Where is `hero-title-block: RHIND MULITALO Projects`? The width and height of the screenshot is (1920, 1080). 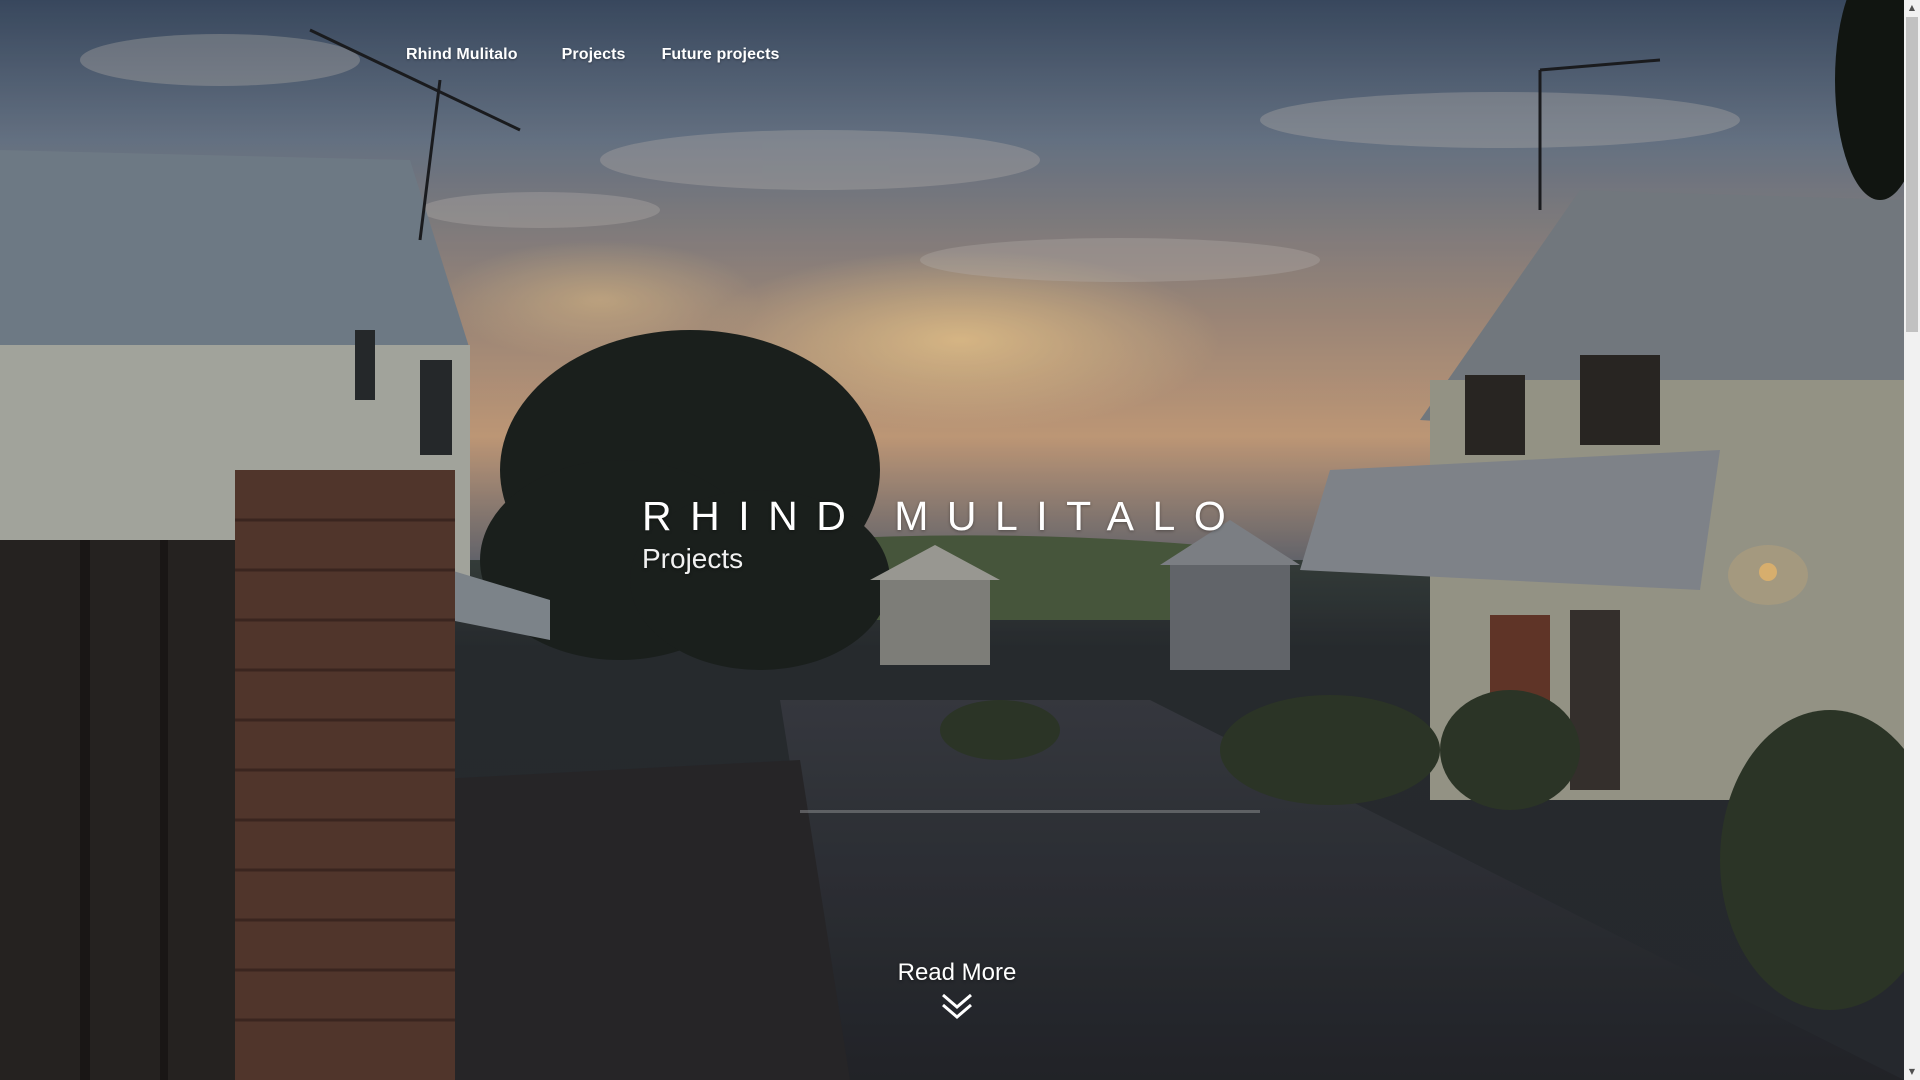
hero-title-block: RHIND MULITALO Projects is located at coordinates (943, 534).